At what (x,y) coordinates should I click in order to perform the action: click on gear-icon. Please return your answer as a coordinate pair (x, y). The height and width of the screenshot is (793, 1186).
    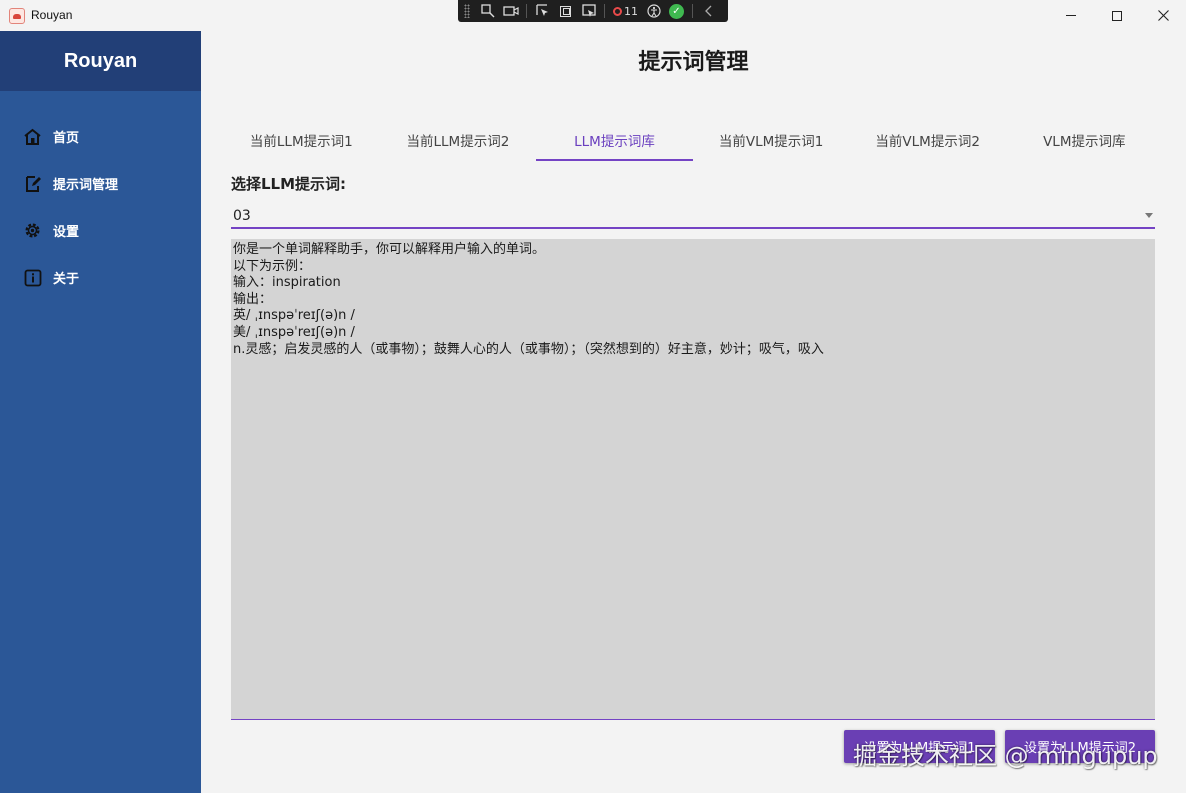
    Looking at the image, I should click on (32, 230).